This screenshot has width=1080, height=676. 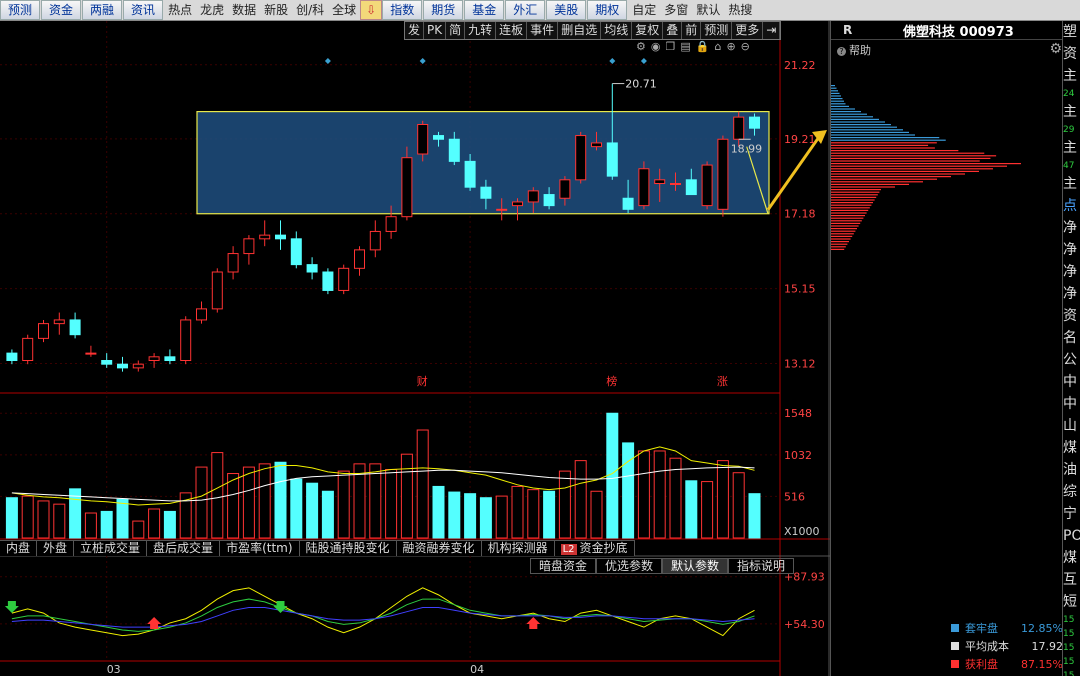 I want to click on indicator-tab-2: 立桩成交量, so click(x=111, y=548).